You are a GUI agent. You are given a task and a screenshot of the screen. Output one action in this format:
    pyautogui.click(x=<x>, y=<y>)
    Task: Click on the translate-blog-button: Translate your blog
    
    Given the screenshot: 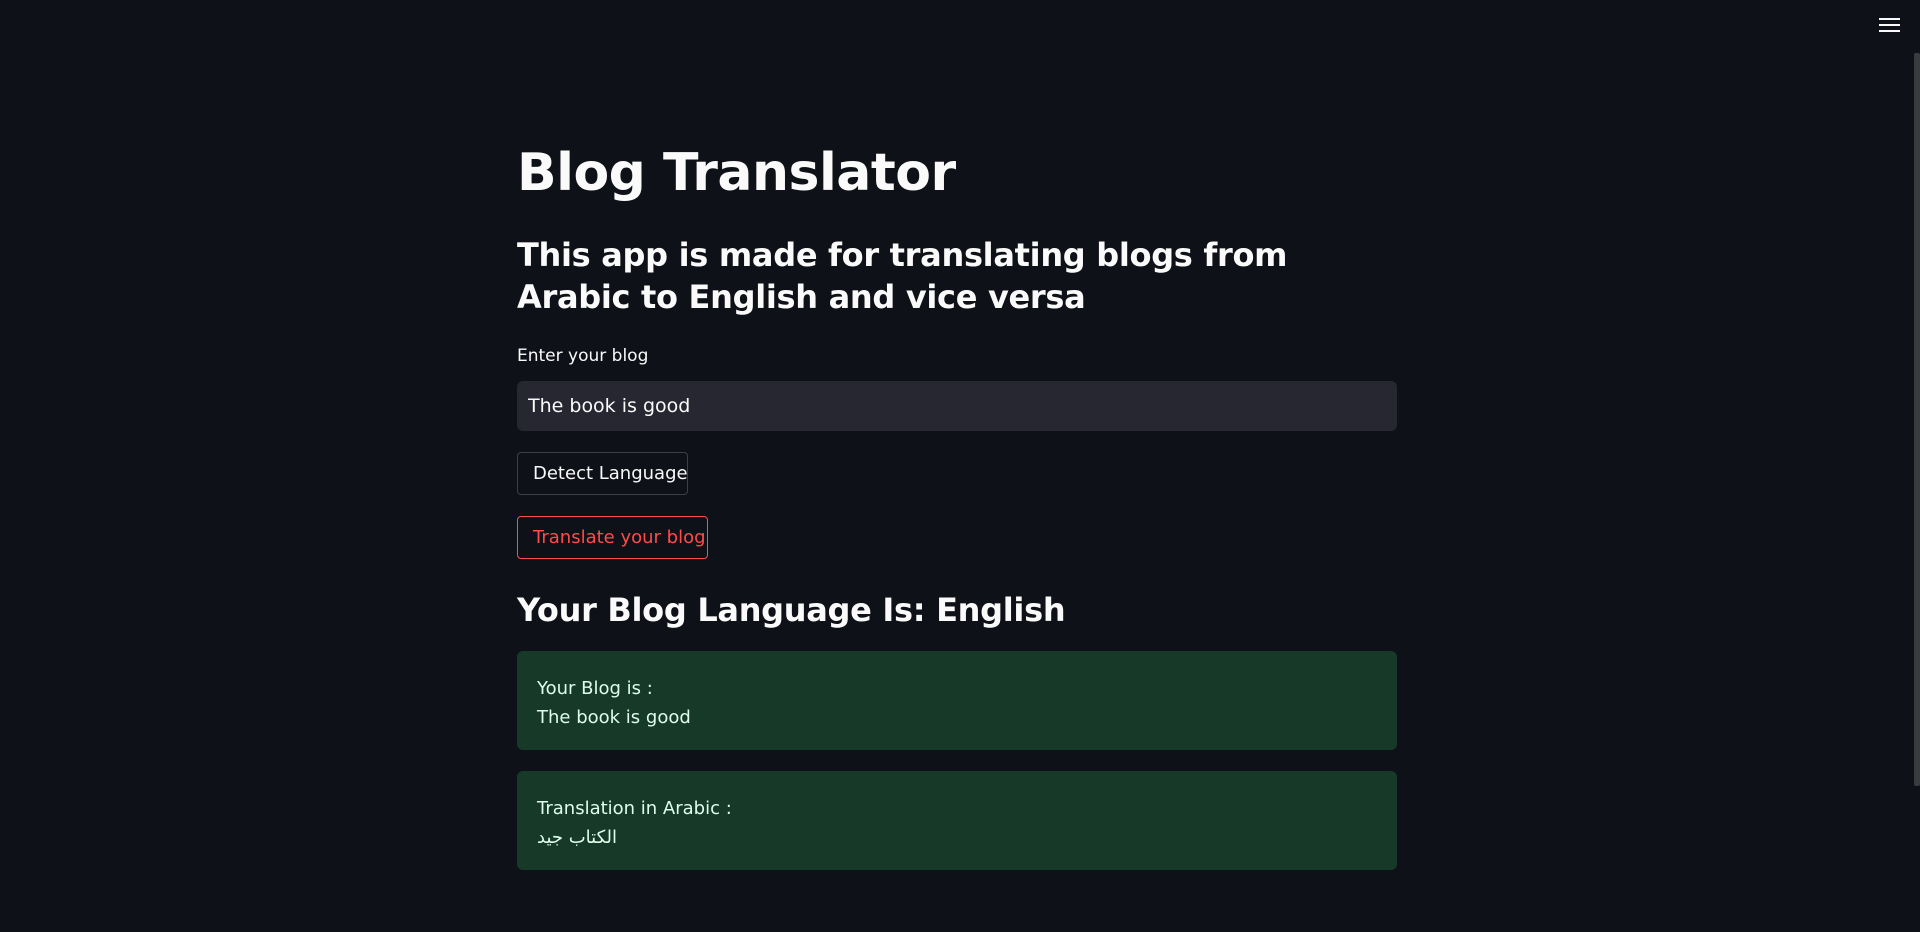 What is the action you would take?
    pyautogui.click(x=612, y=537)
    